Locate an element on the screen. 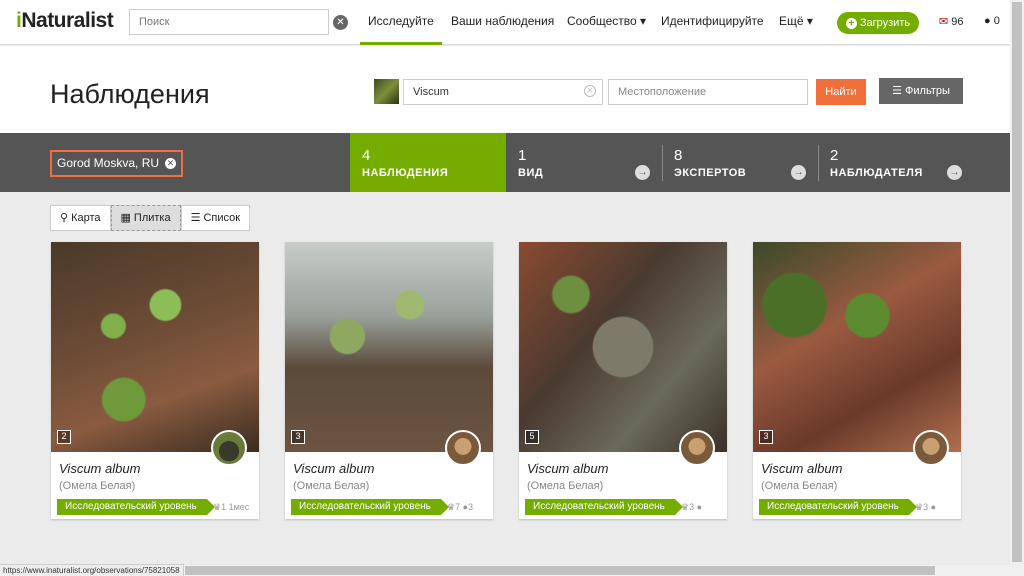 This screenshot has height=576, width=1024. view-toggle: ⚲ Карта ▦ Плитка ☰ Список is located at coordinates (150, 218).